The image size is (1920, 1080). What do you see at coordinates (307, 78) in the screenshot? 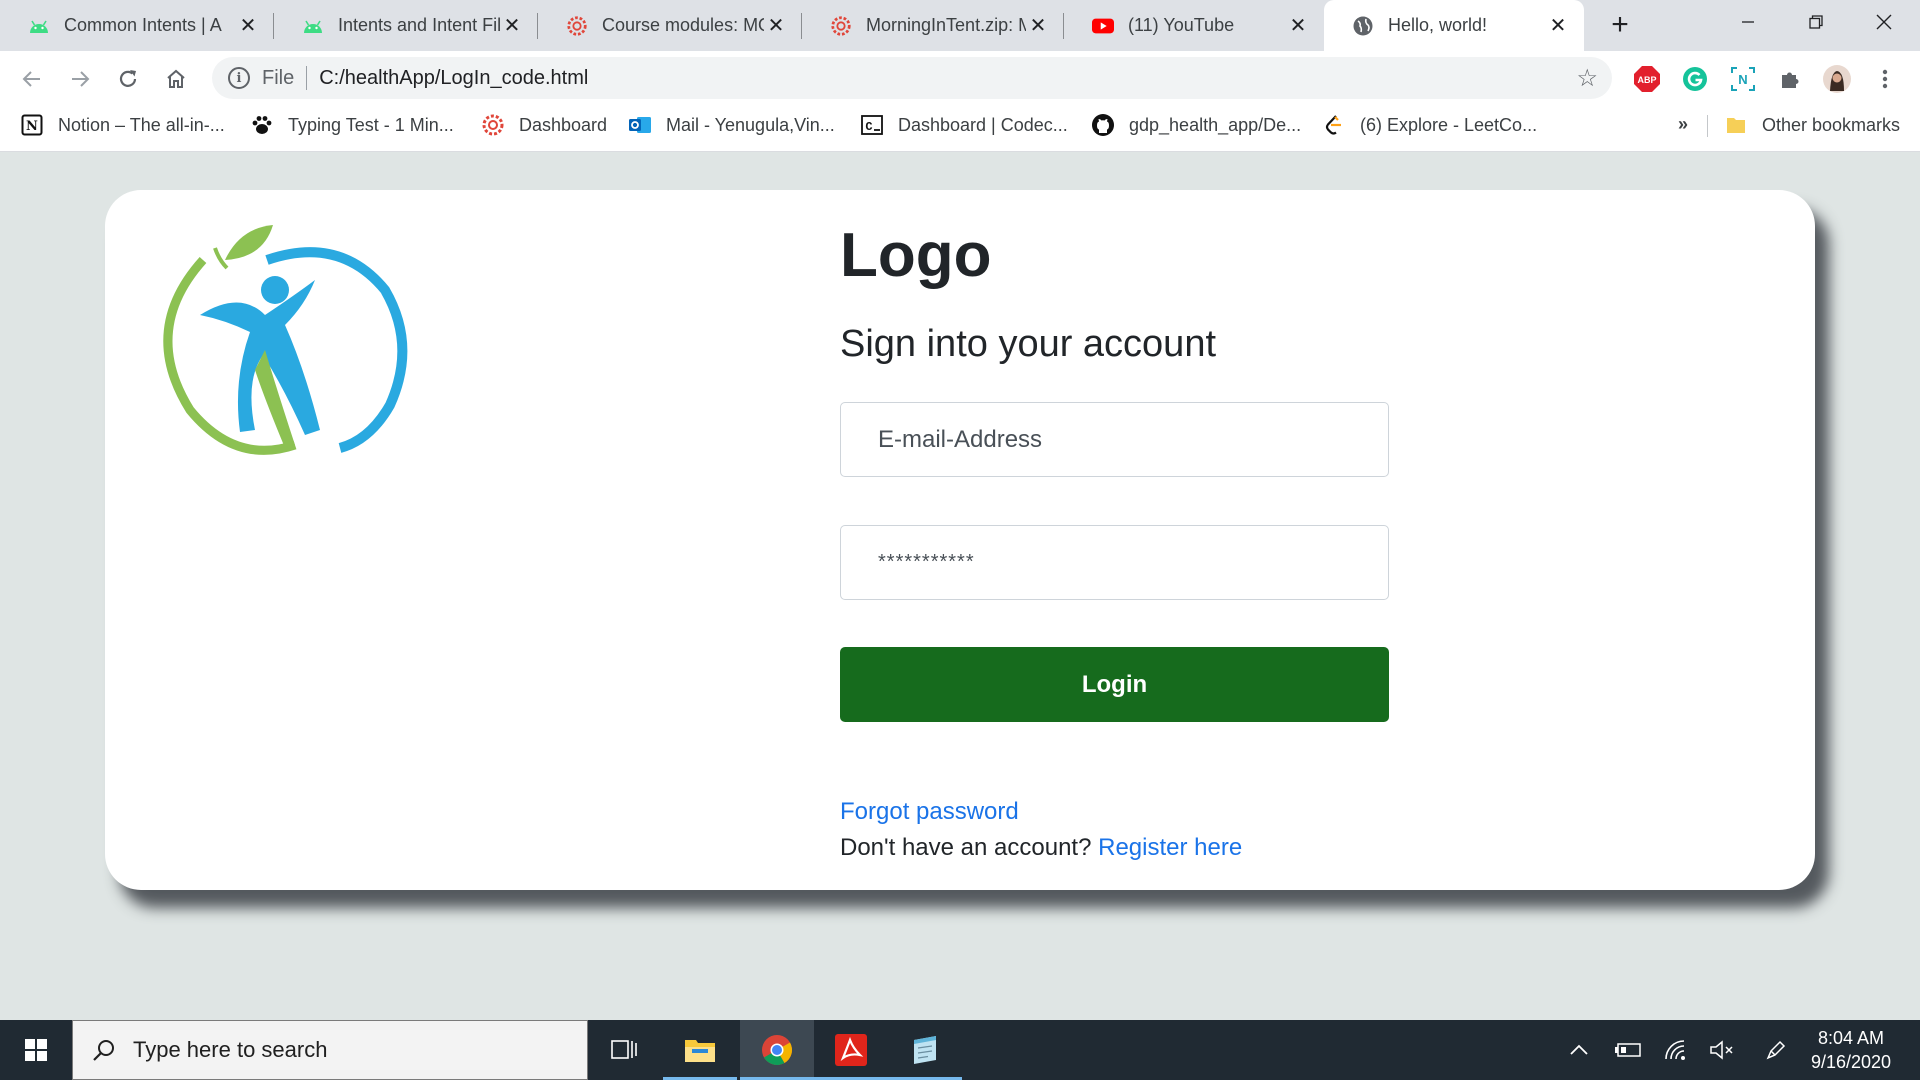
I see `address-divider` at bounding box center [307, 78].